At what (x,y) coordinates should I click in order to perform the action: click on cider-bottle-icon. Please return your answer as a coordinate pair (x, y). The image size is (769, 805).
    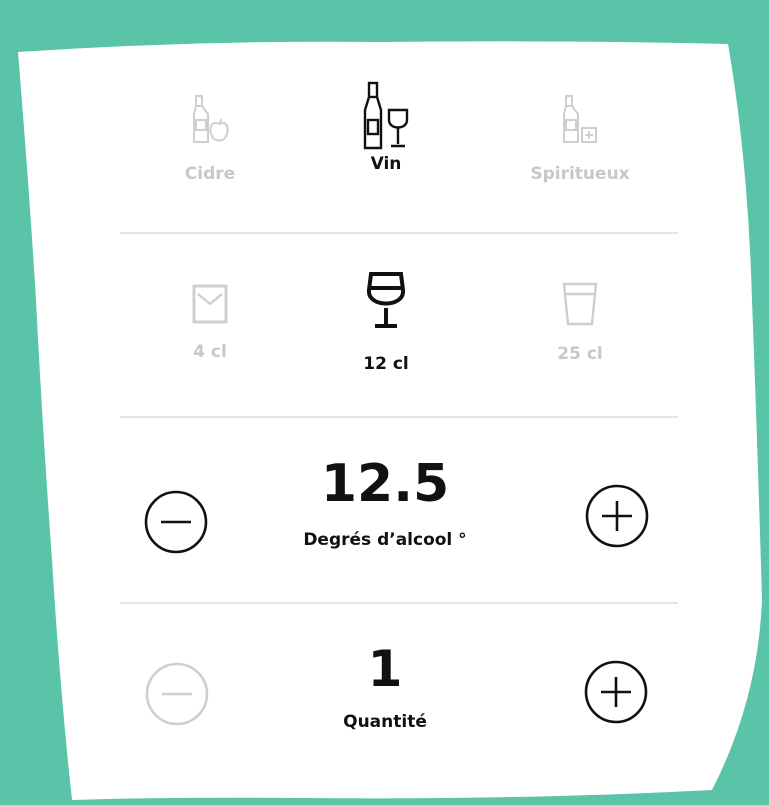
    Looking at the image, I should click on (210, 120).